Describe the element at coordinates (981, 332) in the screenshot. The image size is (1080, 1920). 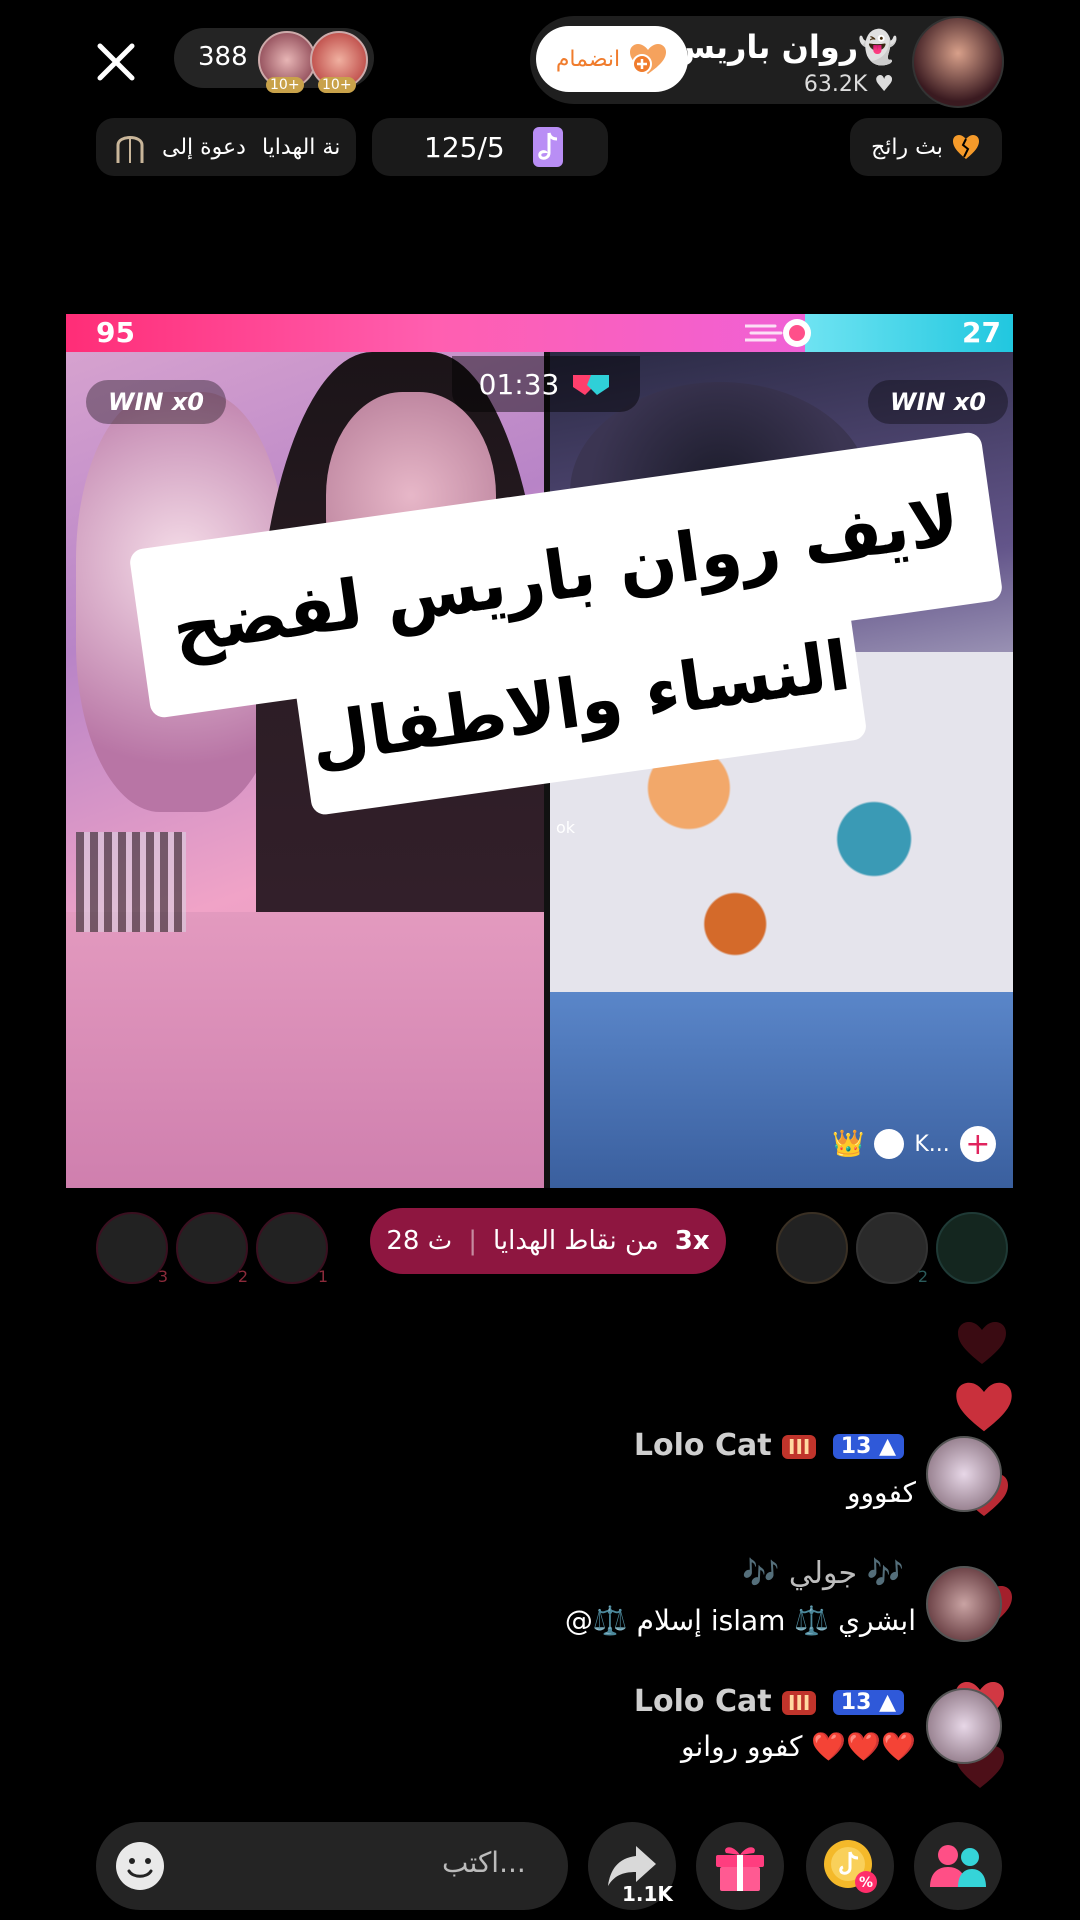
I see `right-score: 27` at that location.